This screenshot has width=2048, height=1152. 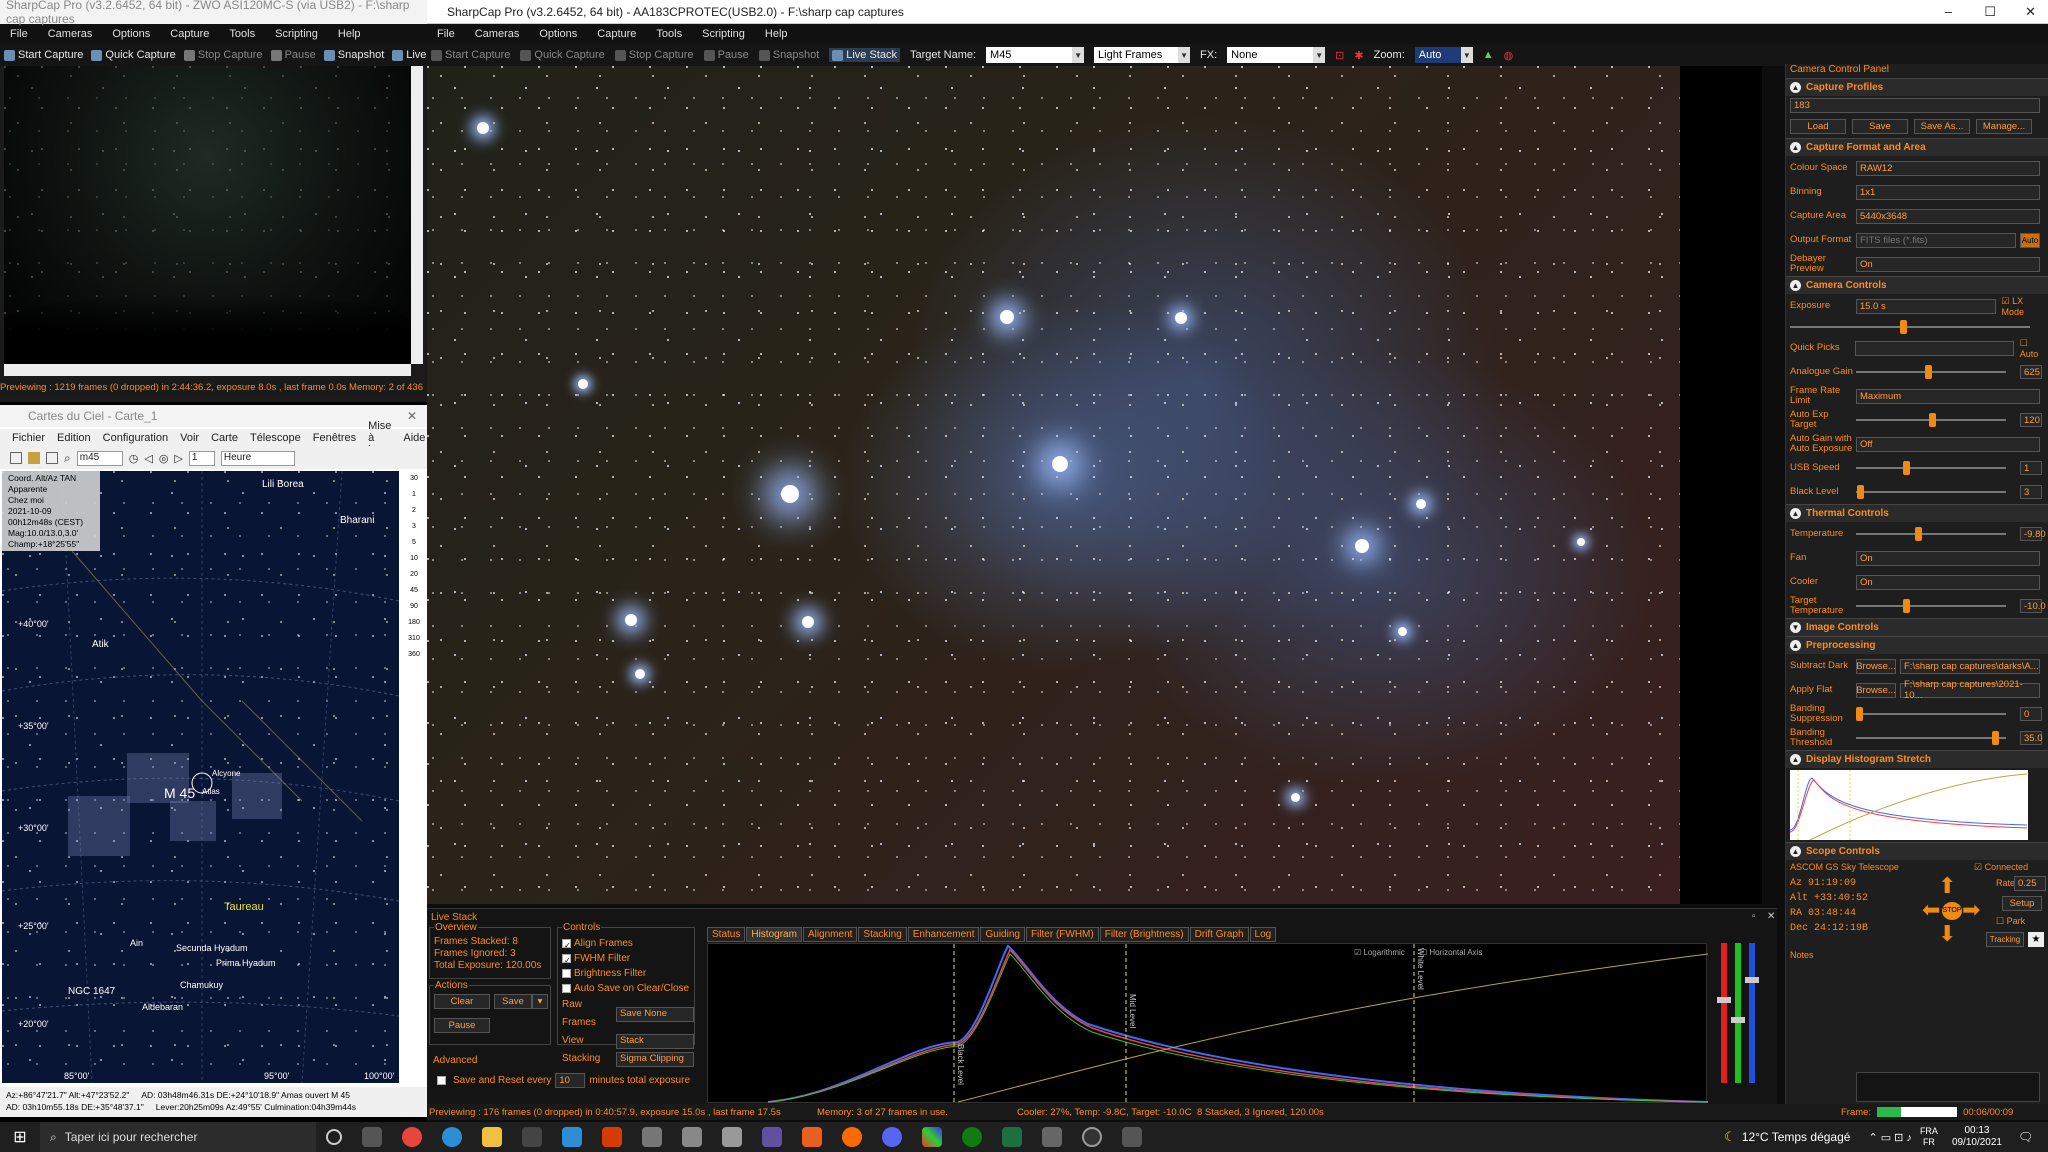 I want to click on tab-status: Status, so click(x=726, y=934).